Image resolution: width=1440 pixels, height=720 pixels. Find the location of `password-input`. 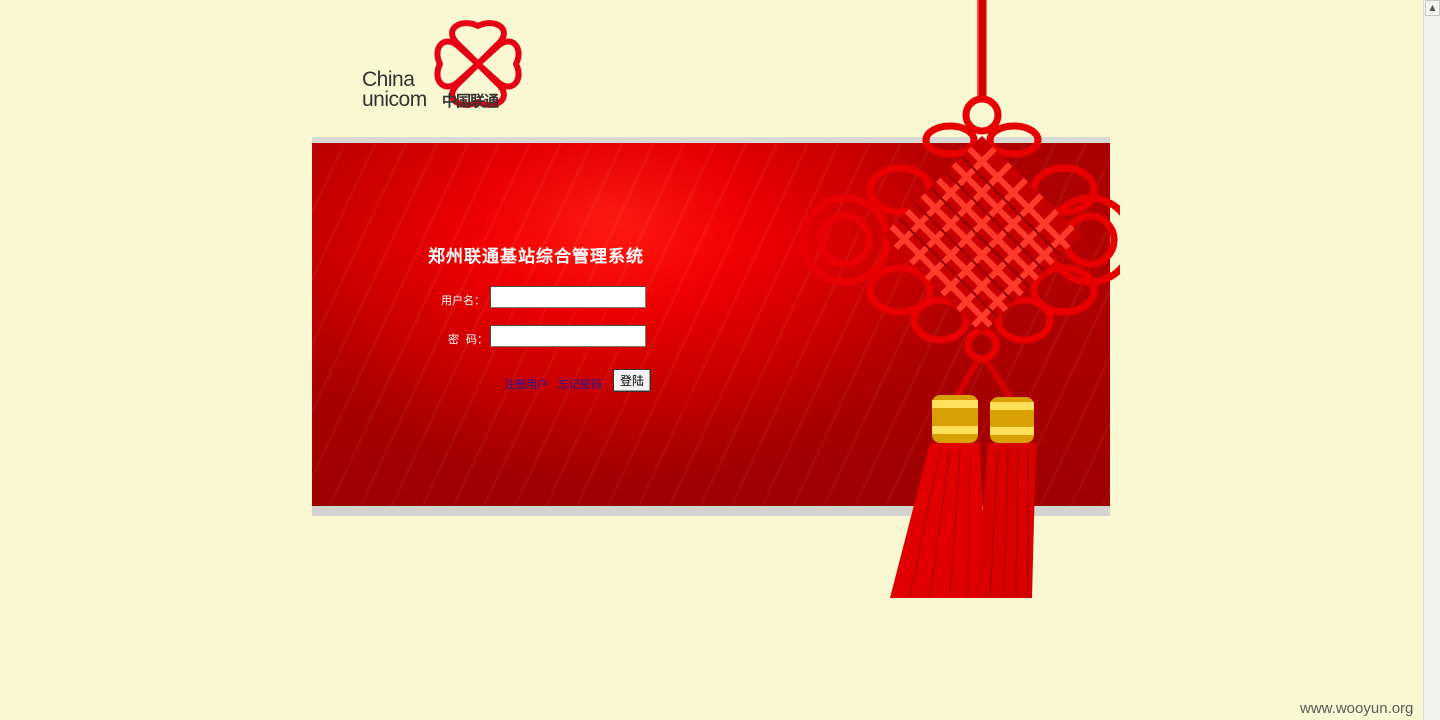

password-input is located at coordinates (568, 336).